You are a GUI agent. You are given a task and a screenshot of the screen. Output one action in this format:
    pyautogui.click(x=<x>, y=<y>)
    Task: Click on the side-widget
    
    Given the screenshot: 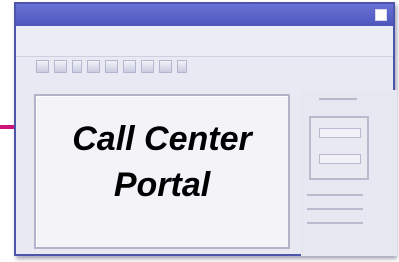 What is the action you would take?
    pyautogui.click(x=339, y=148)
    